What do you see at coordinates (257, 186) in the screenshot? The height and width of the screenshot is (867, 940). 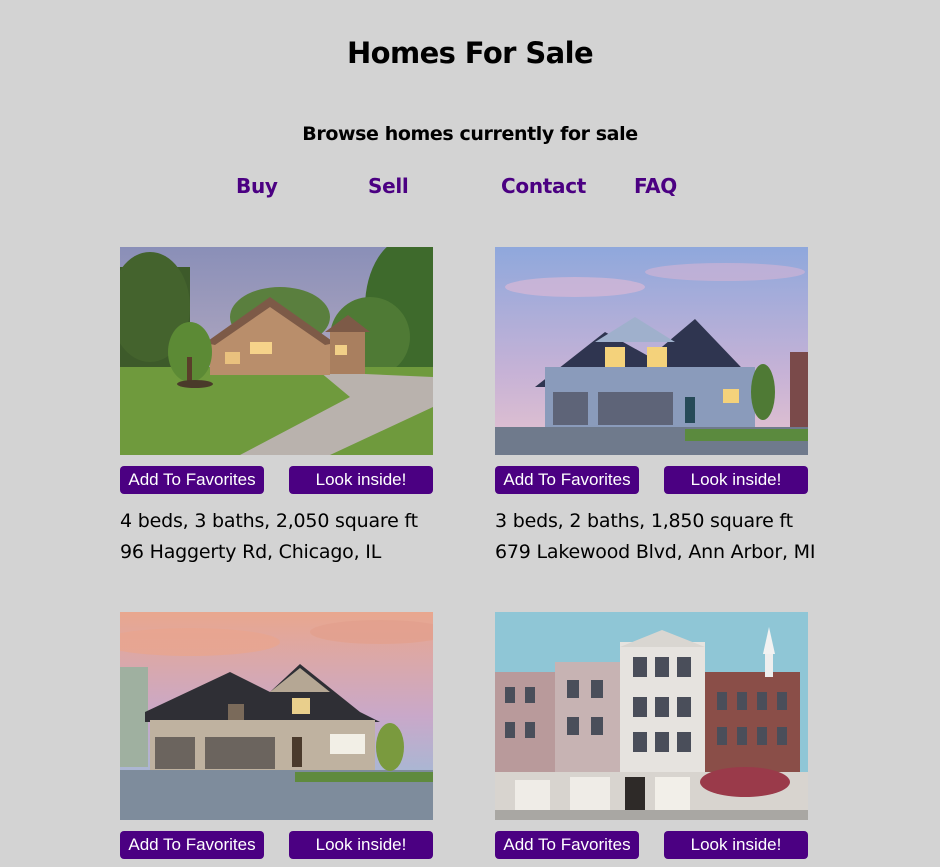 I see `nav-link-buy: Buy` at bounding box center [257, 186].